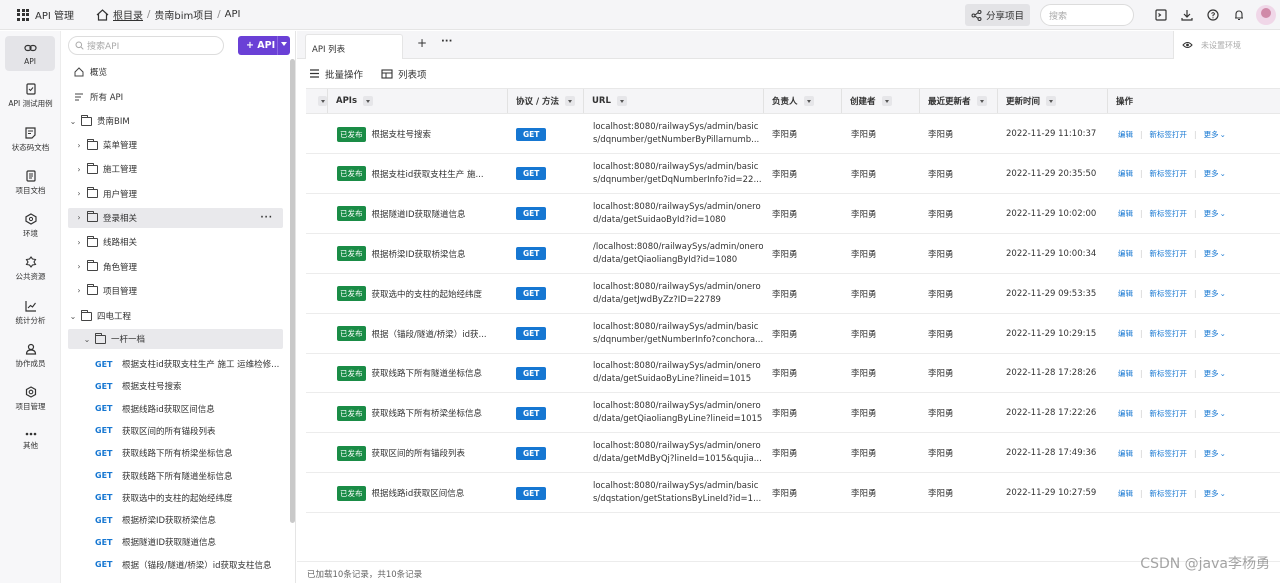  What do you see at coordinates (354, 46) in the screenshot?
I see `tab-api-list: API 列表` at bounding box center [354, 46].